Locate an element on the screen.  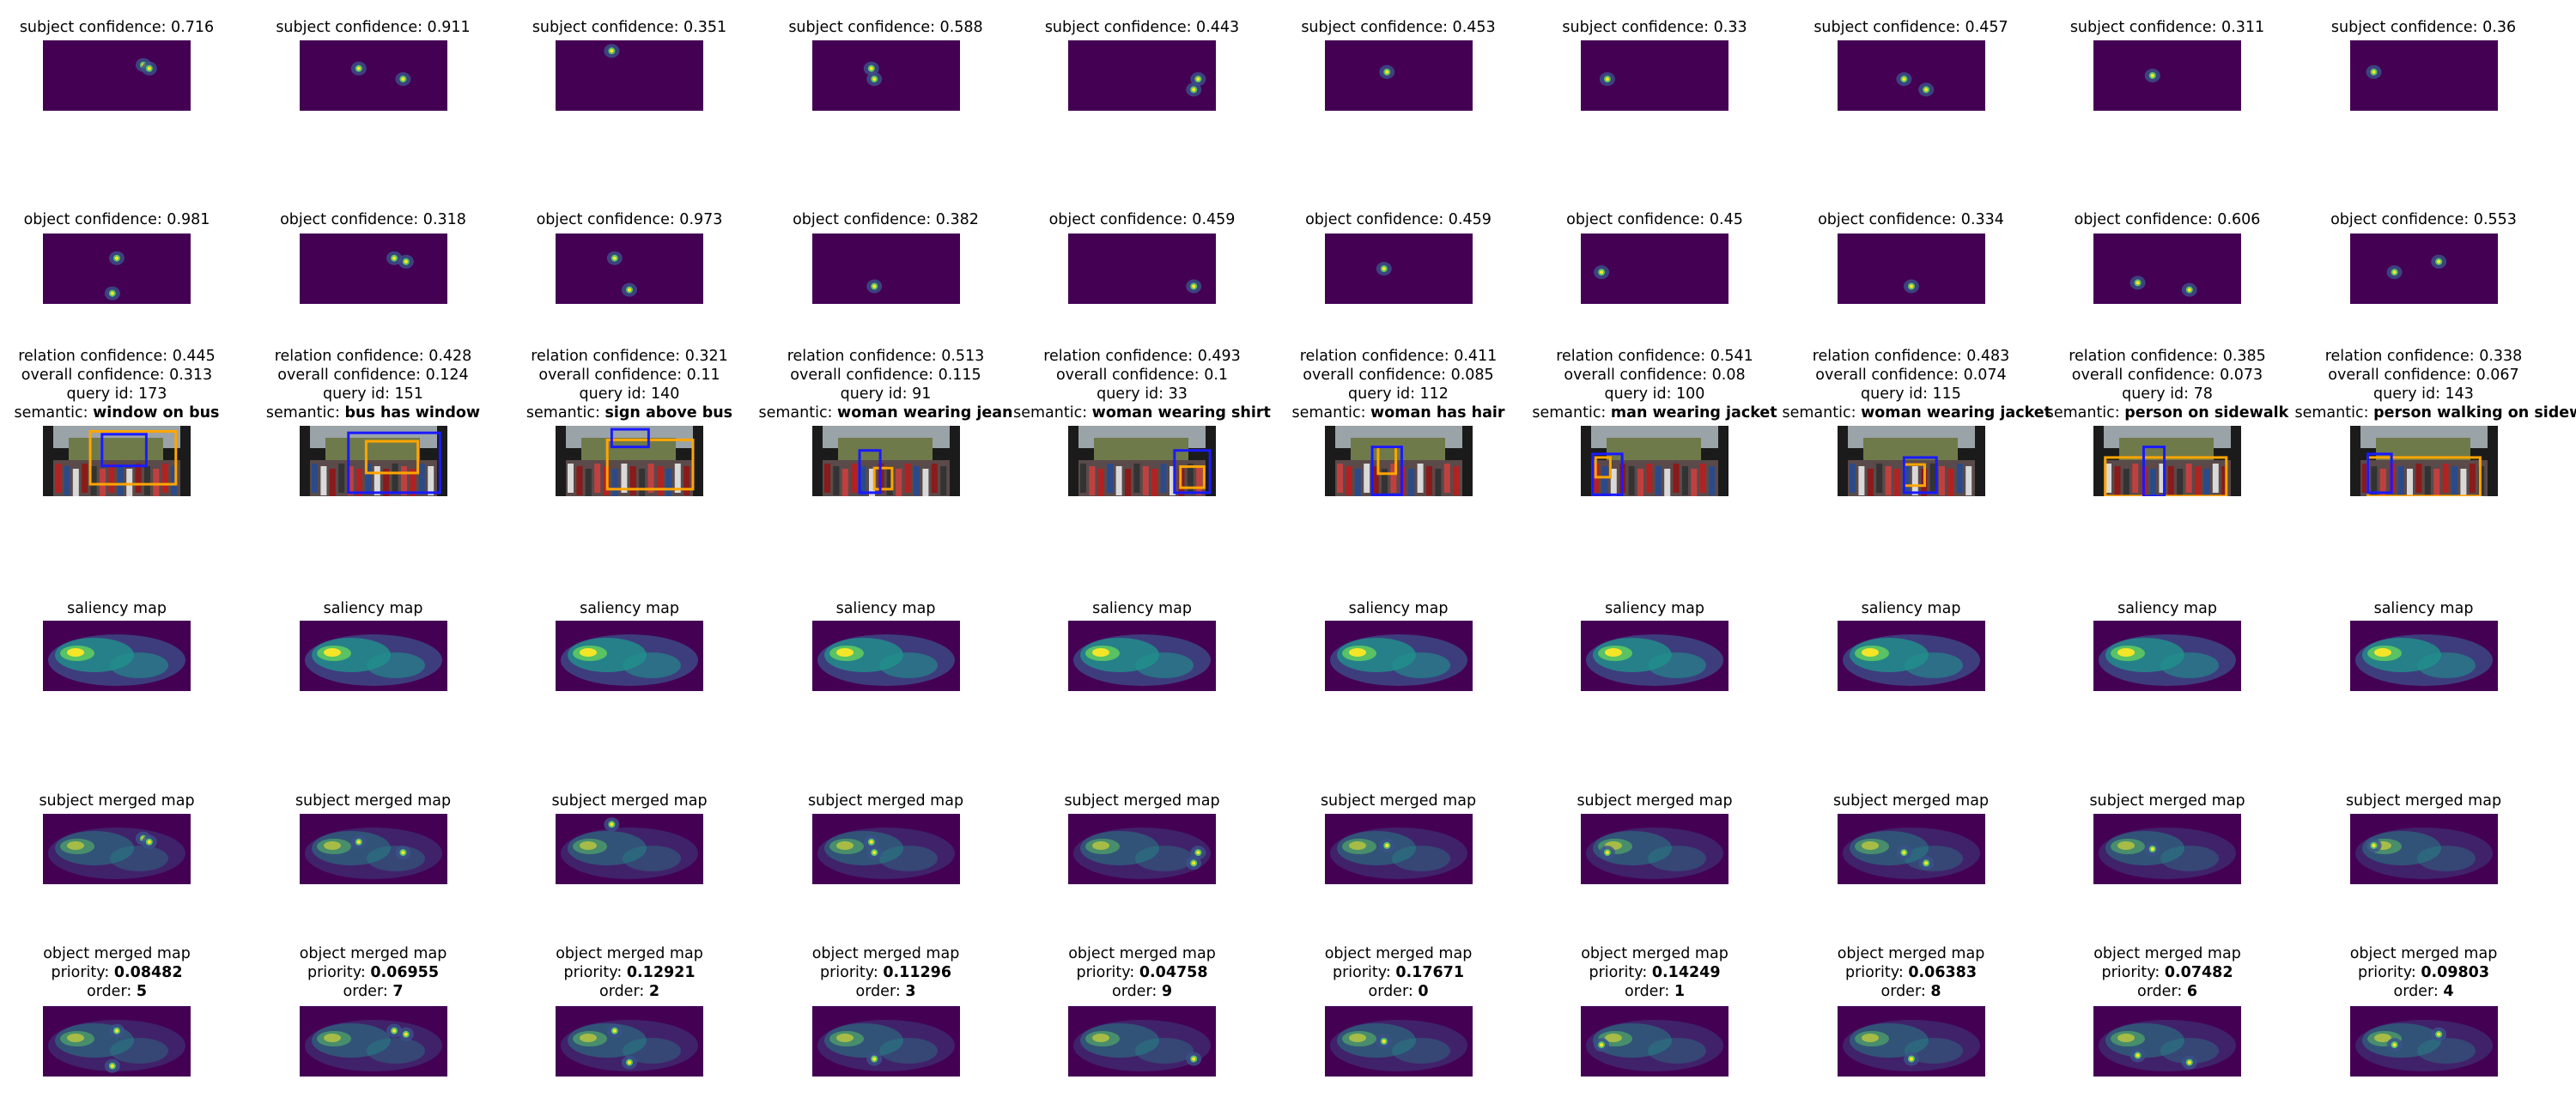
object-confidence-title: object confidence: 0.606 is located at coordinates (2167, 220).